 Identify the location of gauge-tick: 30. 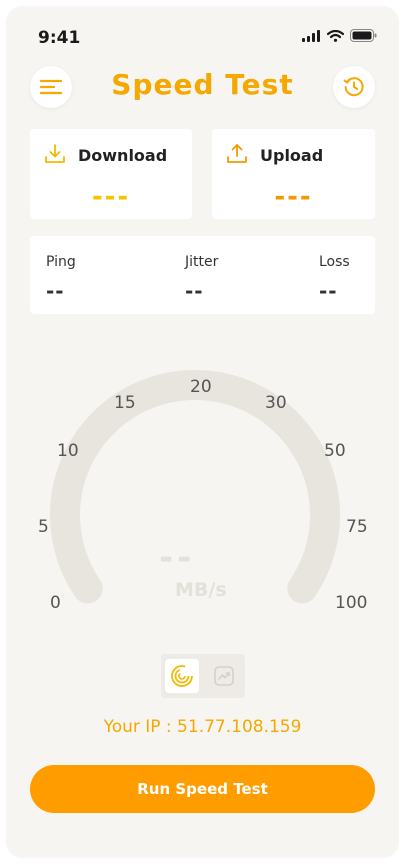
(276, 403).